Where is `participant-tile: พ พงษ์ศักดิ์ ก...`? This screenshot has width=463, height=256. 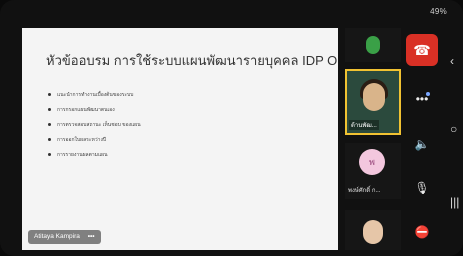
participant-tile: พ พงษ์ศักดิ์ ก... is located at coordinates (373, 171).